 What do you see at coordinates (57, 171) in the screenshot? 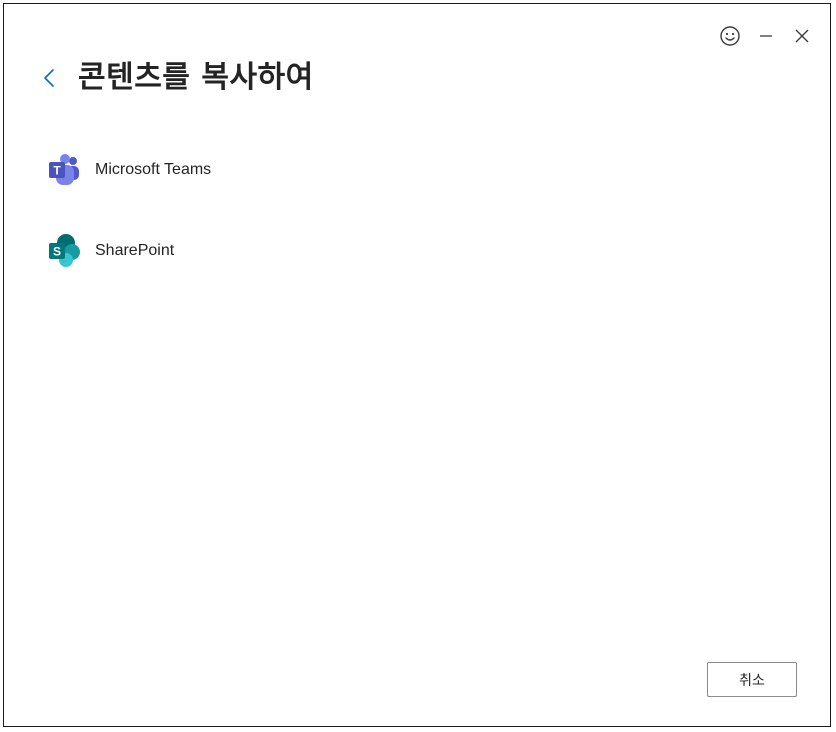
I see `svg-text: T` at bounding box center [57, 171].